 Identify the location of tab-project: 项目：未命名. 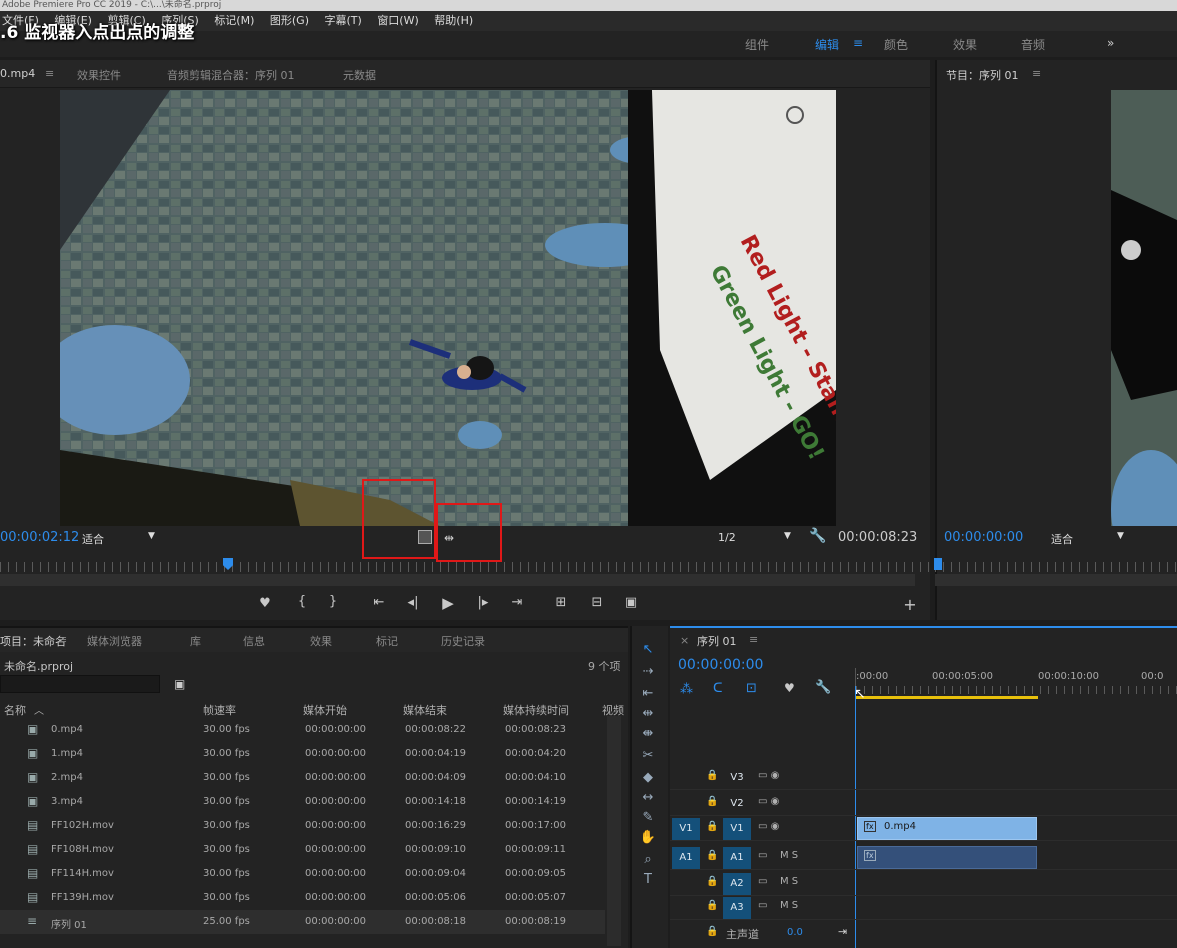
(33, 641).